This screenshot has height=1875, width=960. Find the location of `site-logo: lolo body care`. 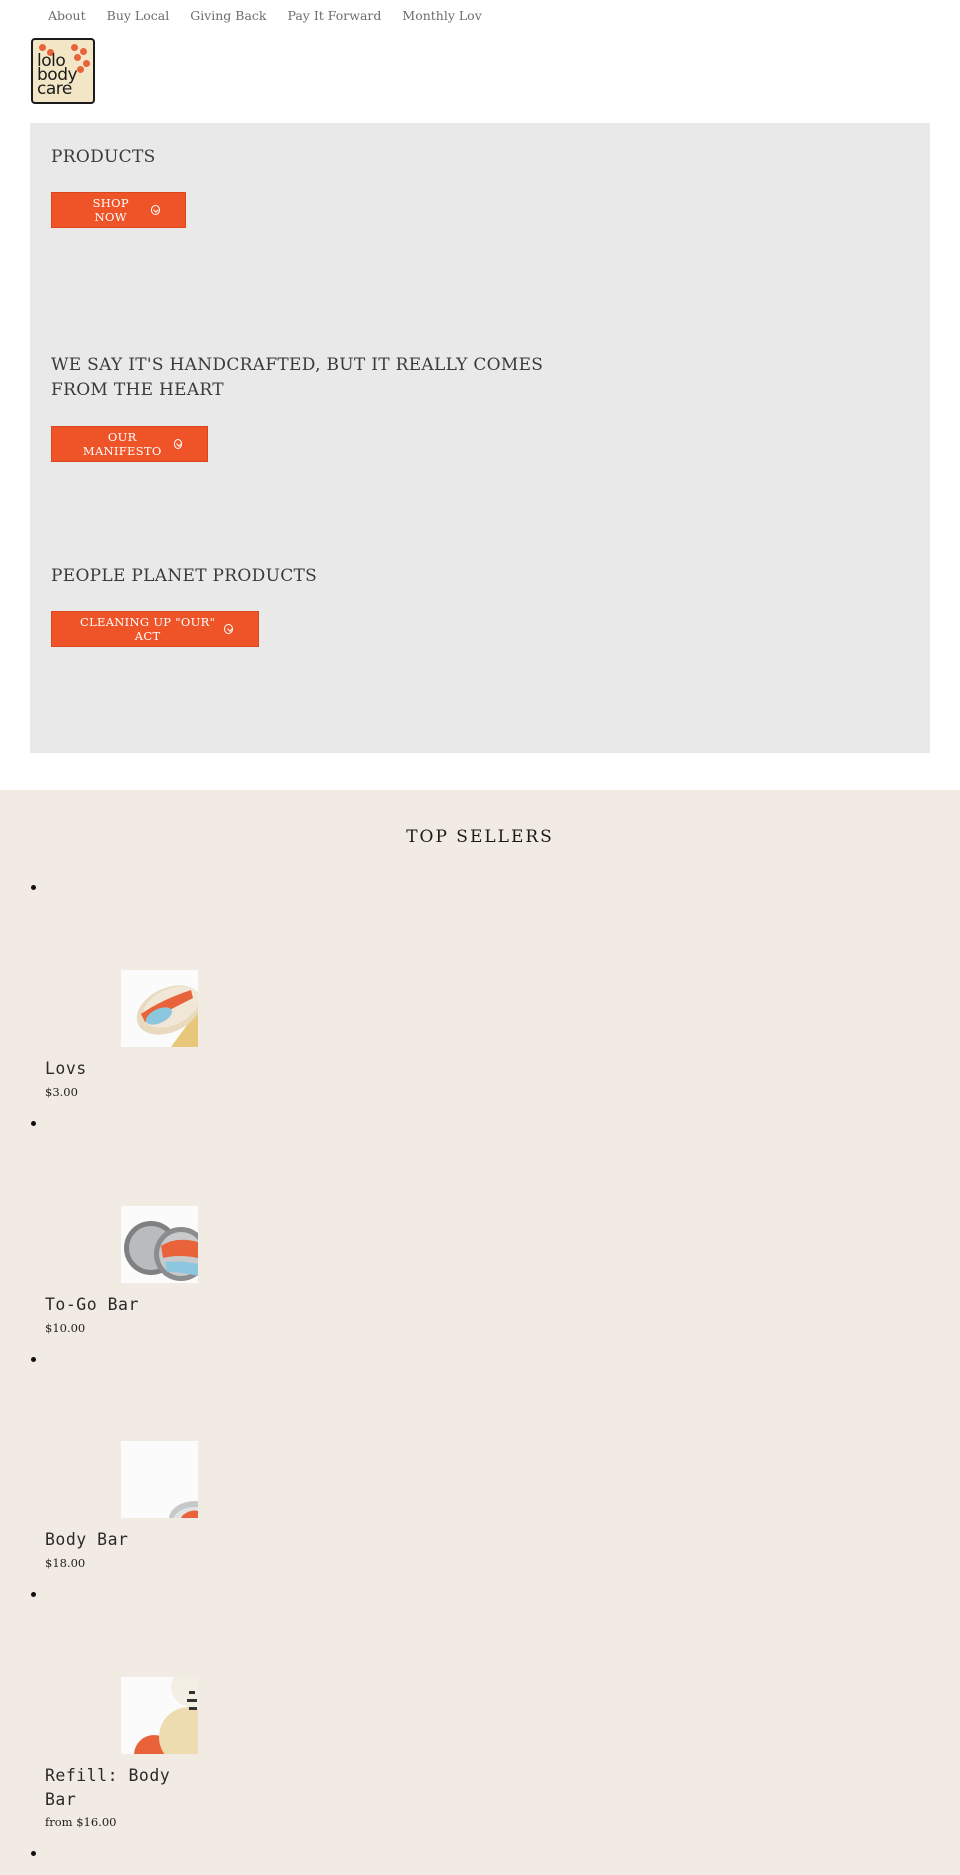

site-logo: lolo body care is located at coordinates (63, 71).